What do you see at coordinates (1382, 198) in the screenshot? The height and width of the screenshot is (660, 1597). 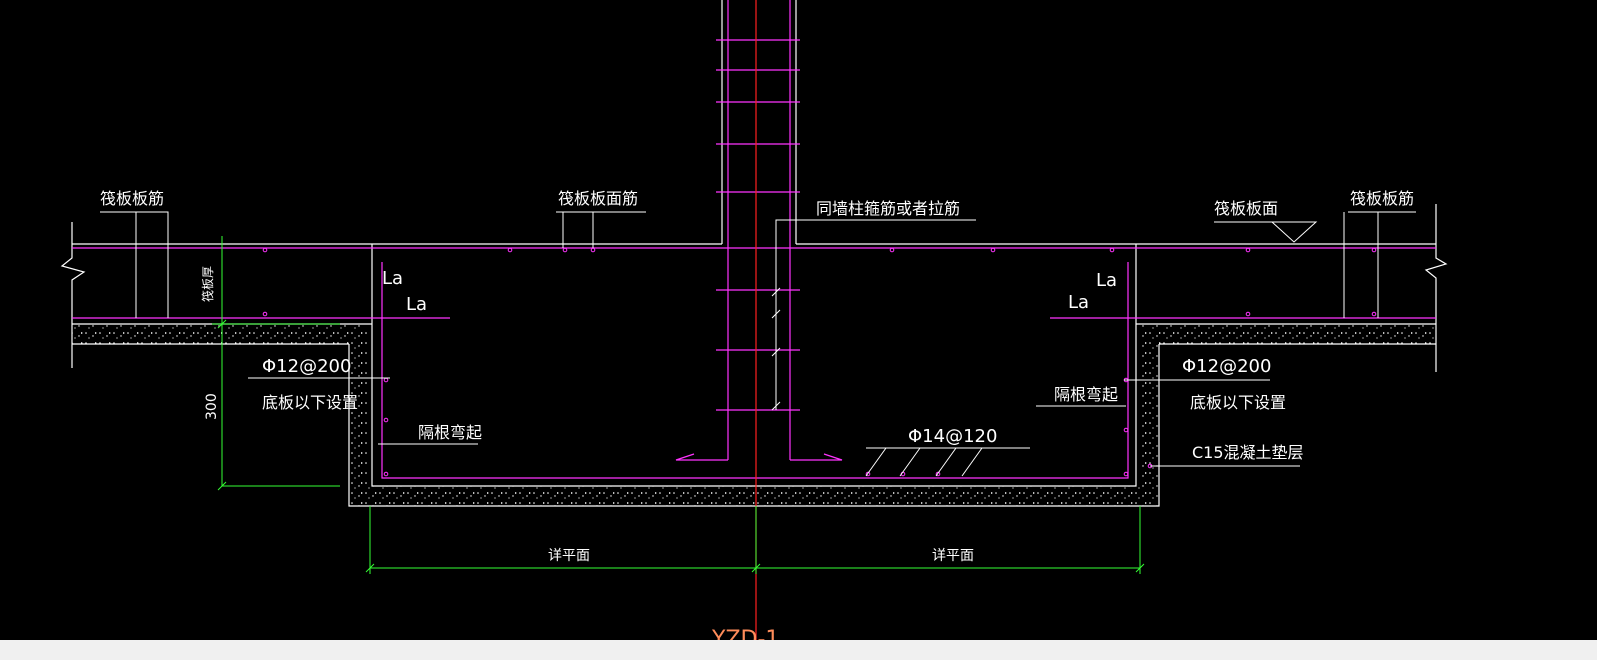 I see `label-raft-bottom-bar-right: 筏板板筋` at bounding box center [1382, 198].